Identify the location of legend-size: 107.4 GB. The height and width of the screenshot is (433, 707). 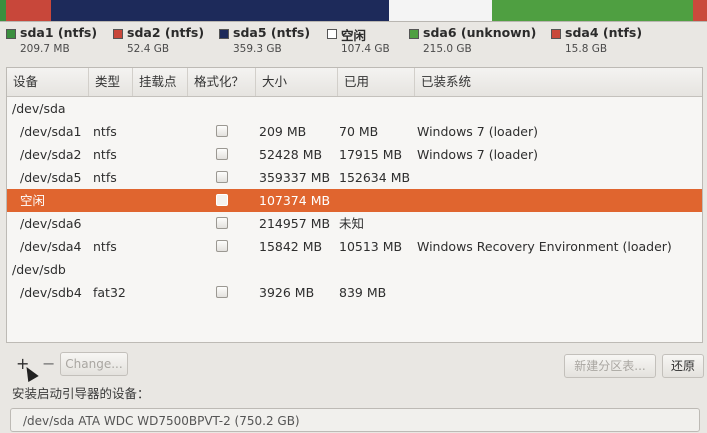
(365, 49).